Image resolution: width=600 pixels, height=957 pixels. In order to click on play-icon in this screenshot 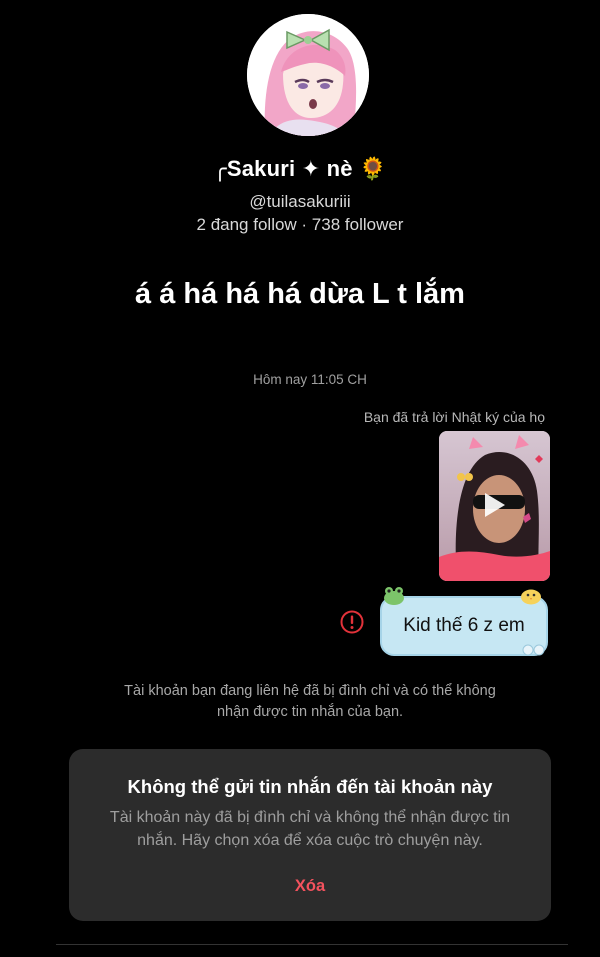, I will do `click(495, 505)`.